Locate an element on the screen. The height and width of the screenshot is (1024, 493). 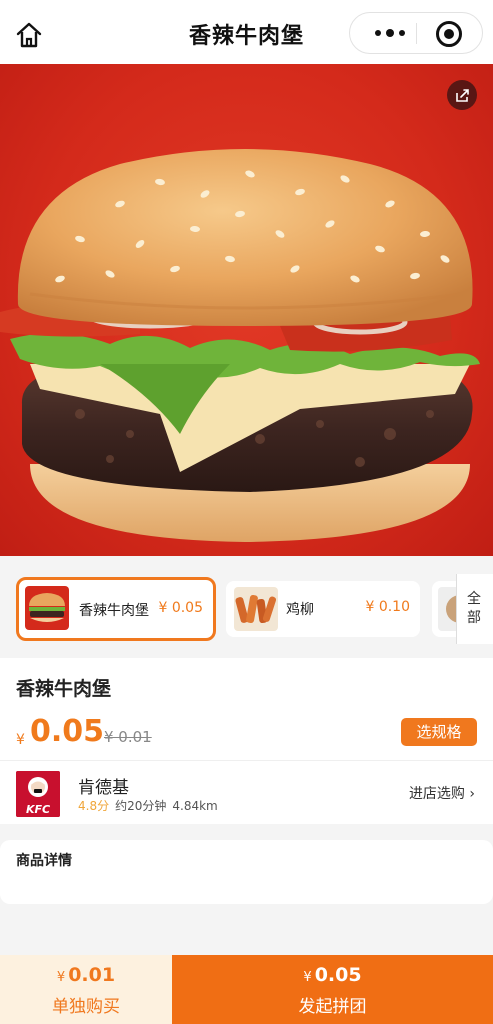
group-buy-currency: ¥ is located at coordinates (307, 977).